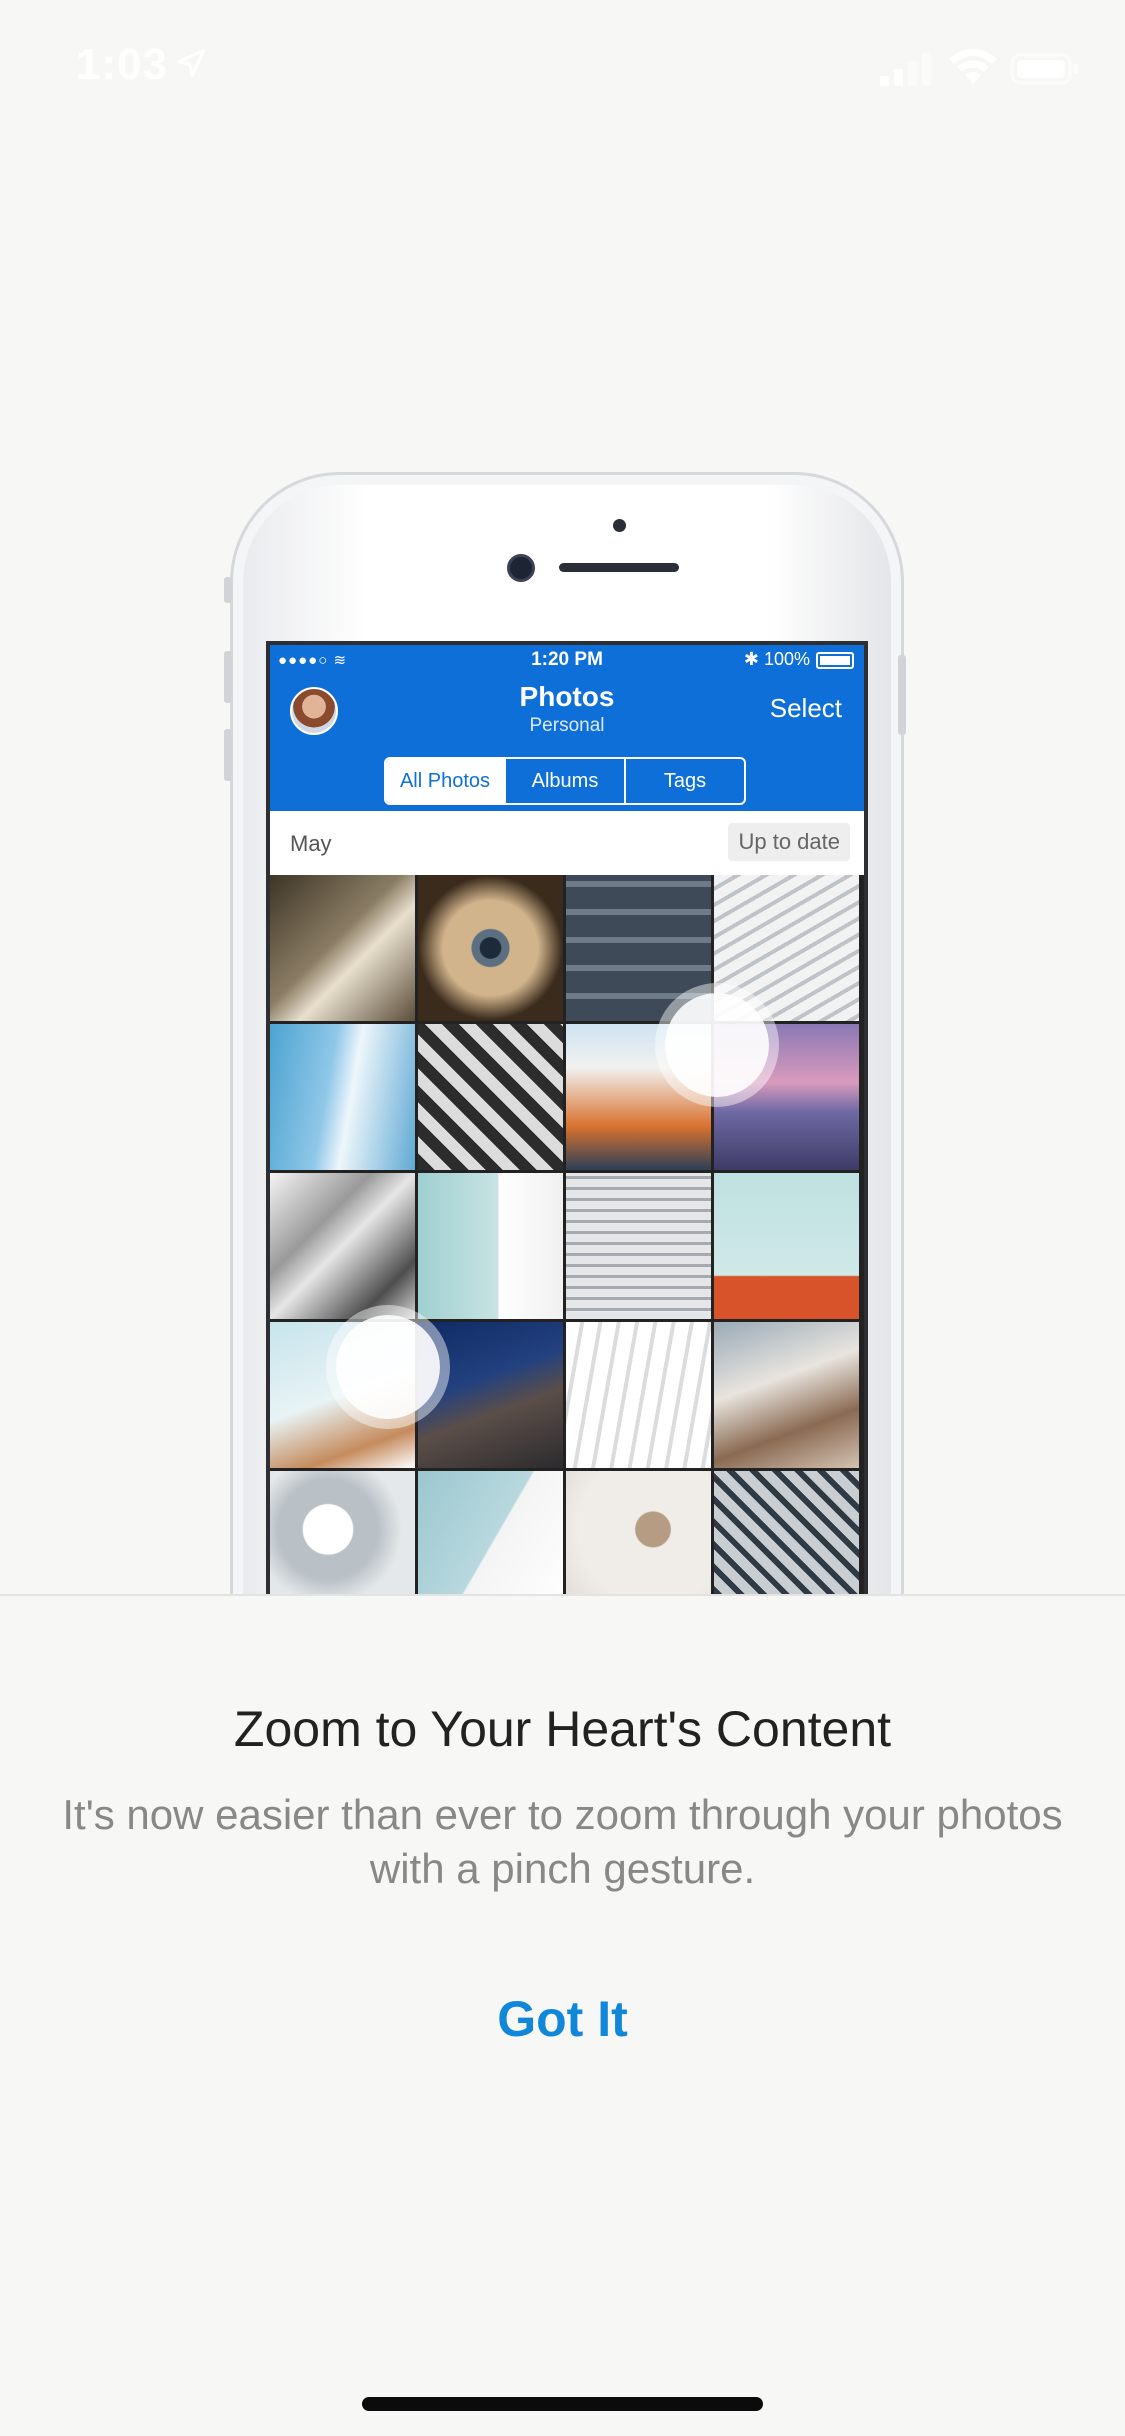  I want to click on segment-tags: Tags, so click(685, 781).